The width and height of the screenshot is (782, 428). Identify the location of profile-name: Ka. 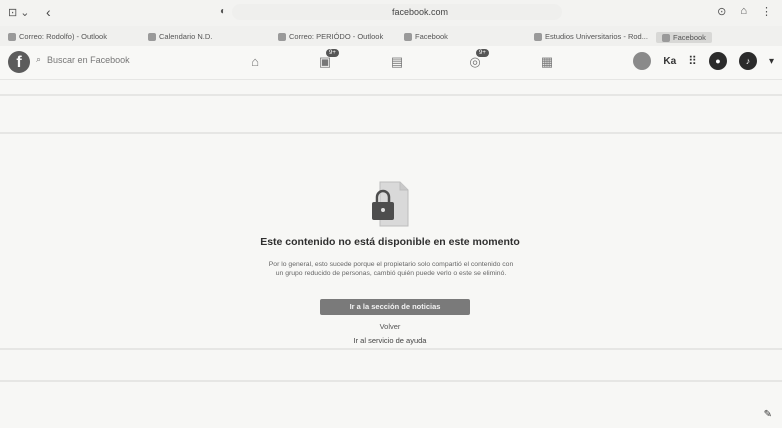
(669, 61).